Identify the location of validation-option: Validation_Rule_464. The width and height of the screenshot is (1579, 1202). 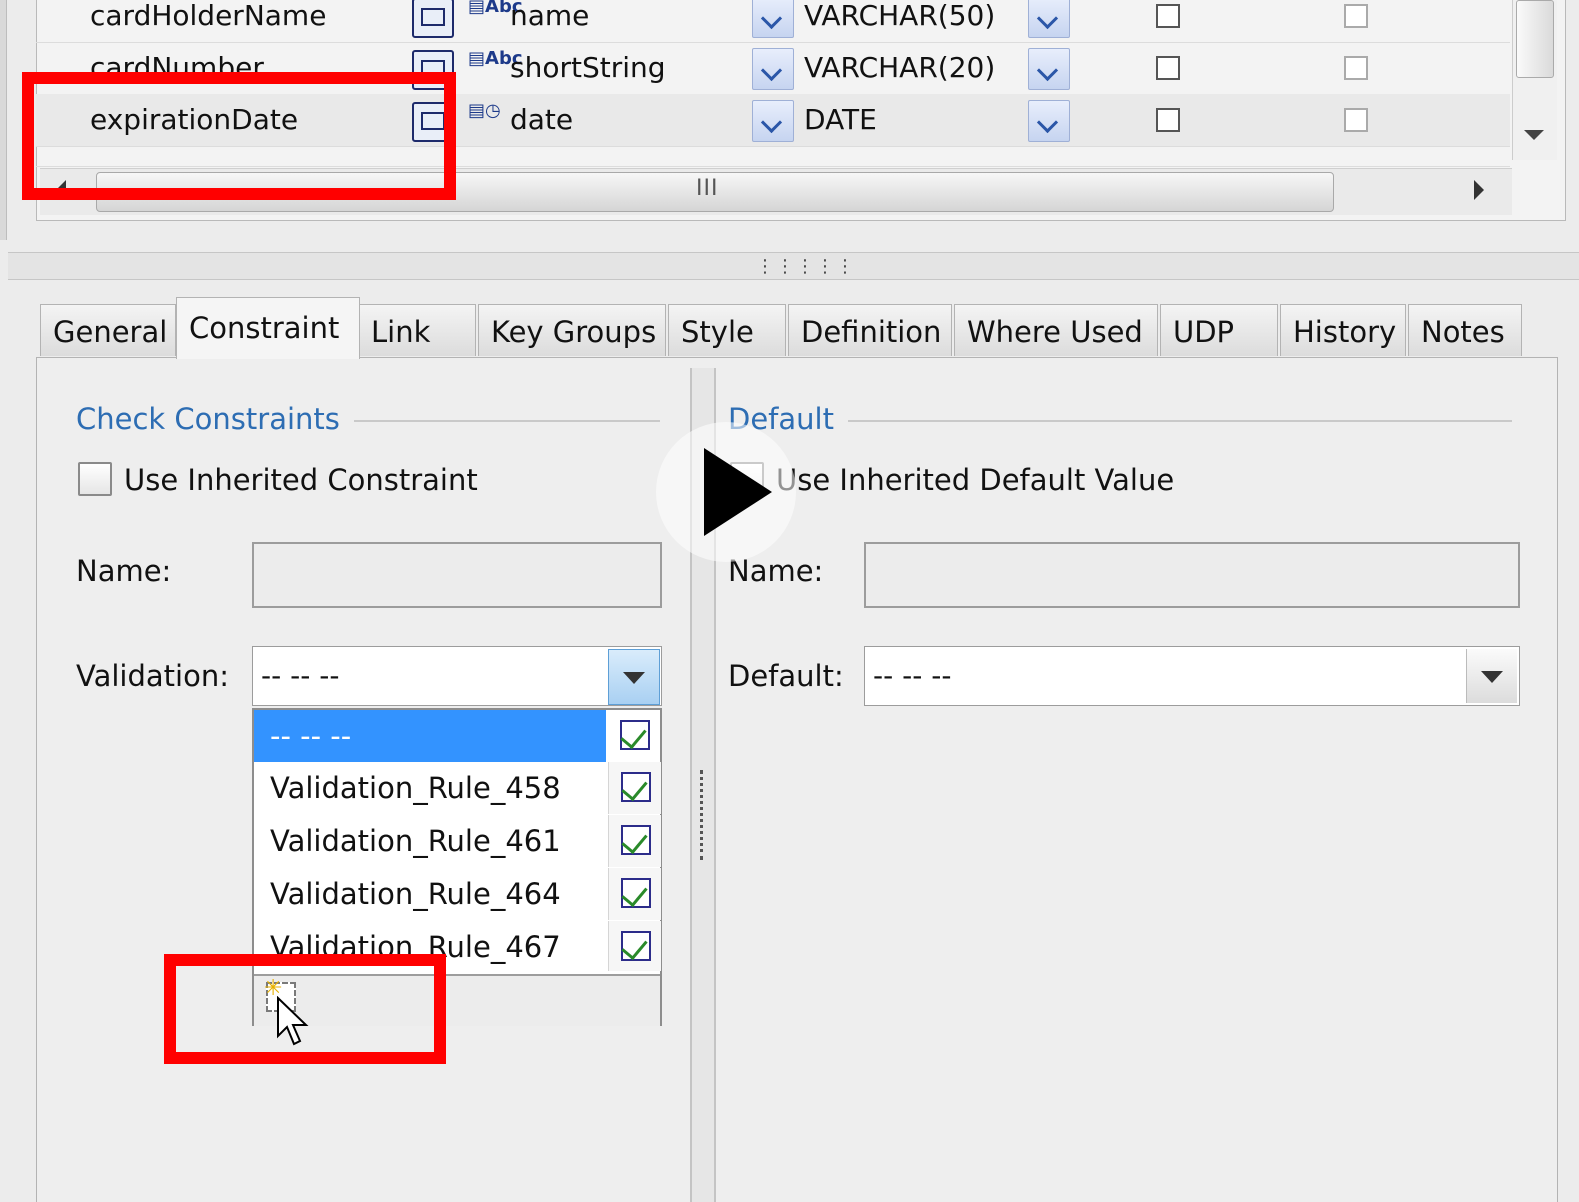
(430, 894).